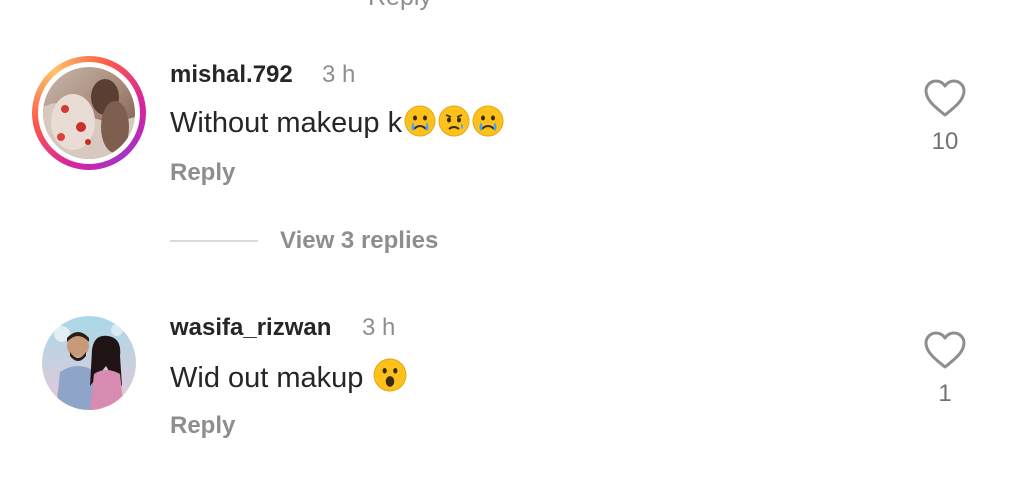 This screenshot has height=492, width=1024. I want to click on reply-link-partial: Reply, so click(400, 6).